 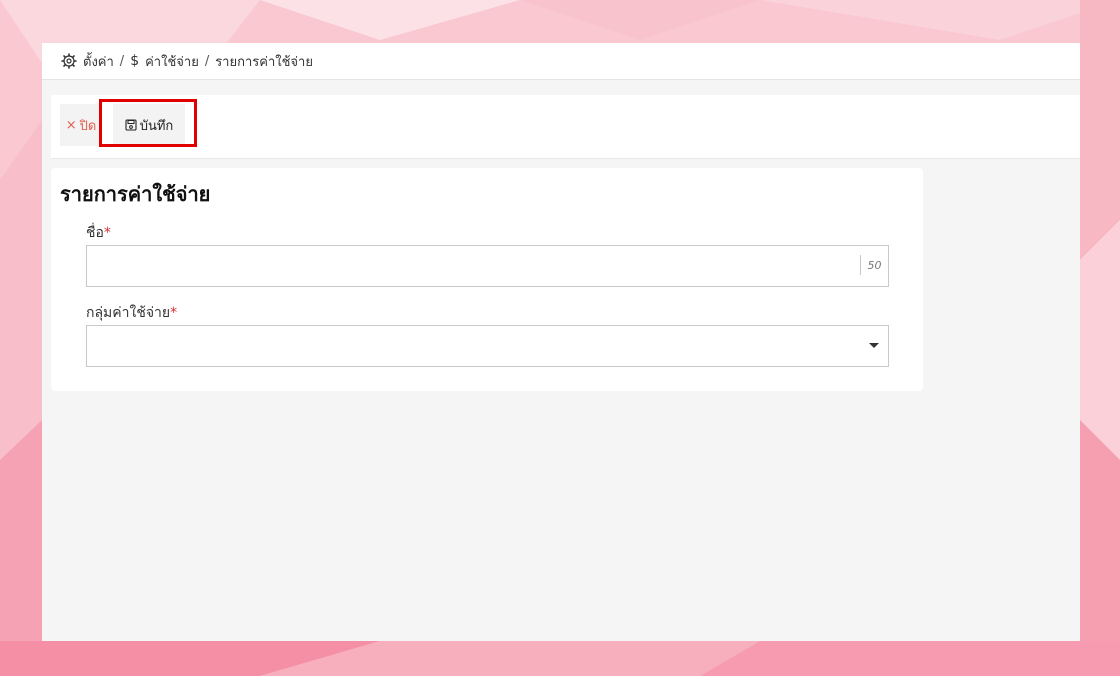 I want to click on name-input, so click(x=467, y=265).